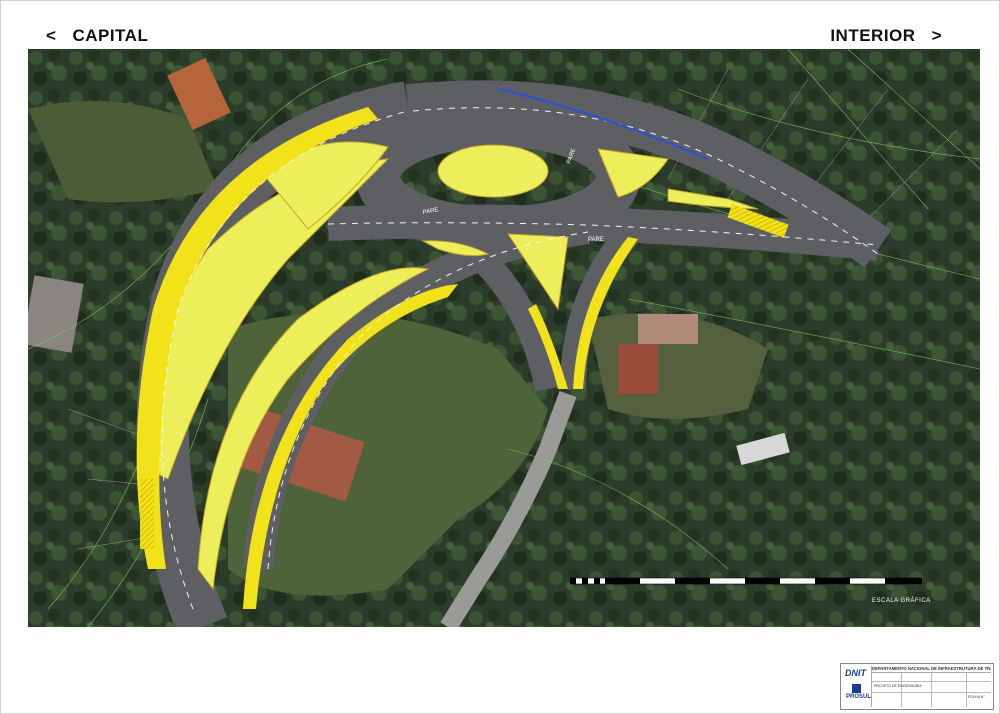  I want to click on direction-capital: < CAPITAL, so click(97, 36).